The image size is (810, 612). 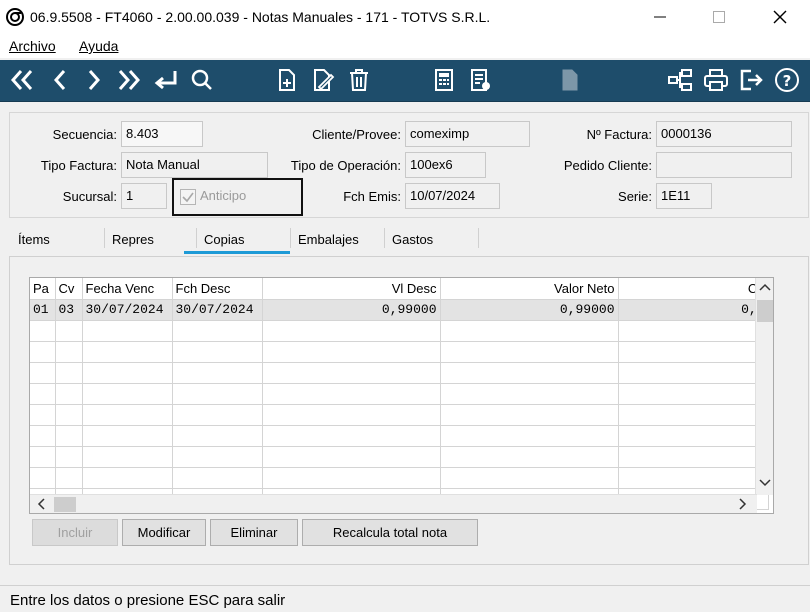 I want to click on cell-vl-desc: 0,99000, so click(x=351, y=310).